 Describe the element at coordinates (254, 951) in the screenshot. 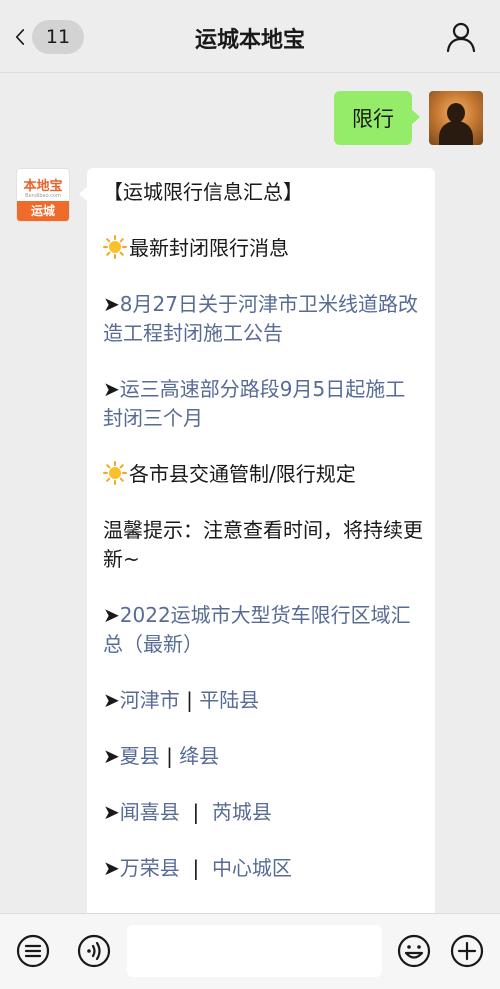

I see `message-input` at that location.